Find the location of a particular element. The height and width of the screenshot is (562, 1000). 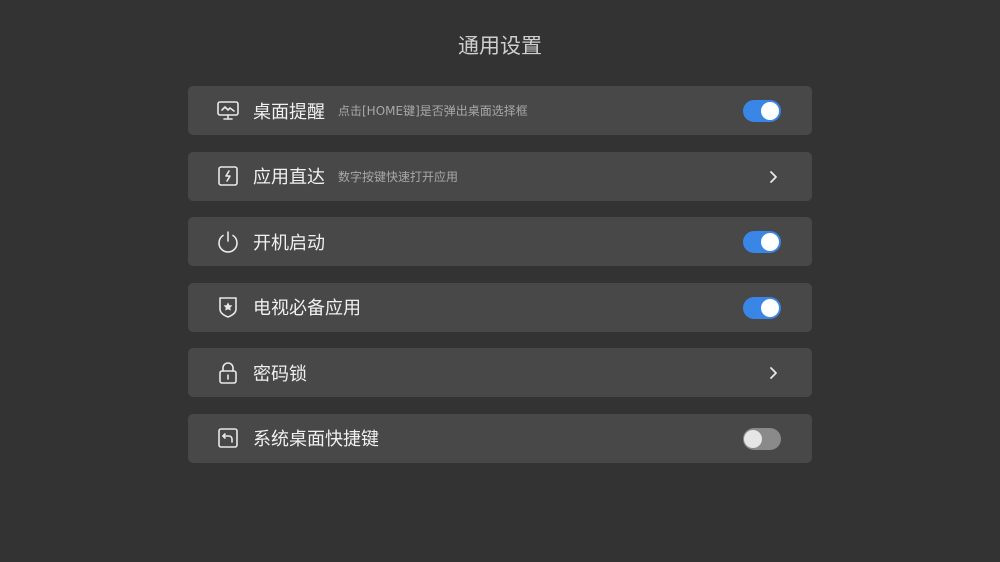

setting-row-desktop-reminder: 桌面提醒 点击[HOME键]是否弹出桌面选择框 is located at coordinates (500, 110).